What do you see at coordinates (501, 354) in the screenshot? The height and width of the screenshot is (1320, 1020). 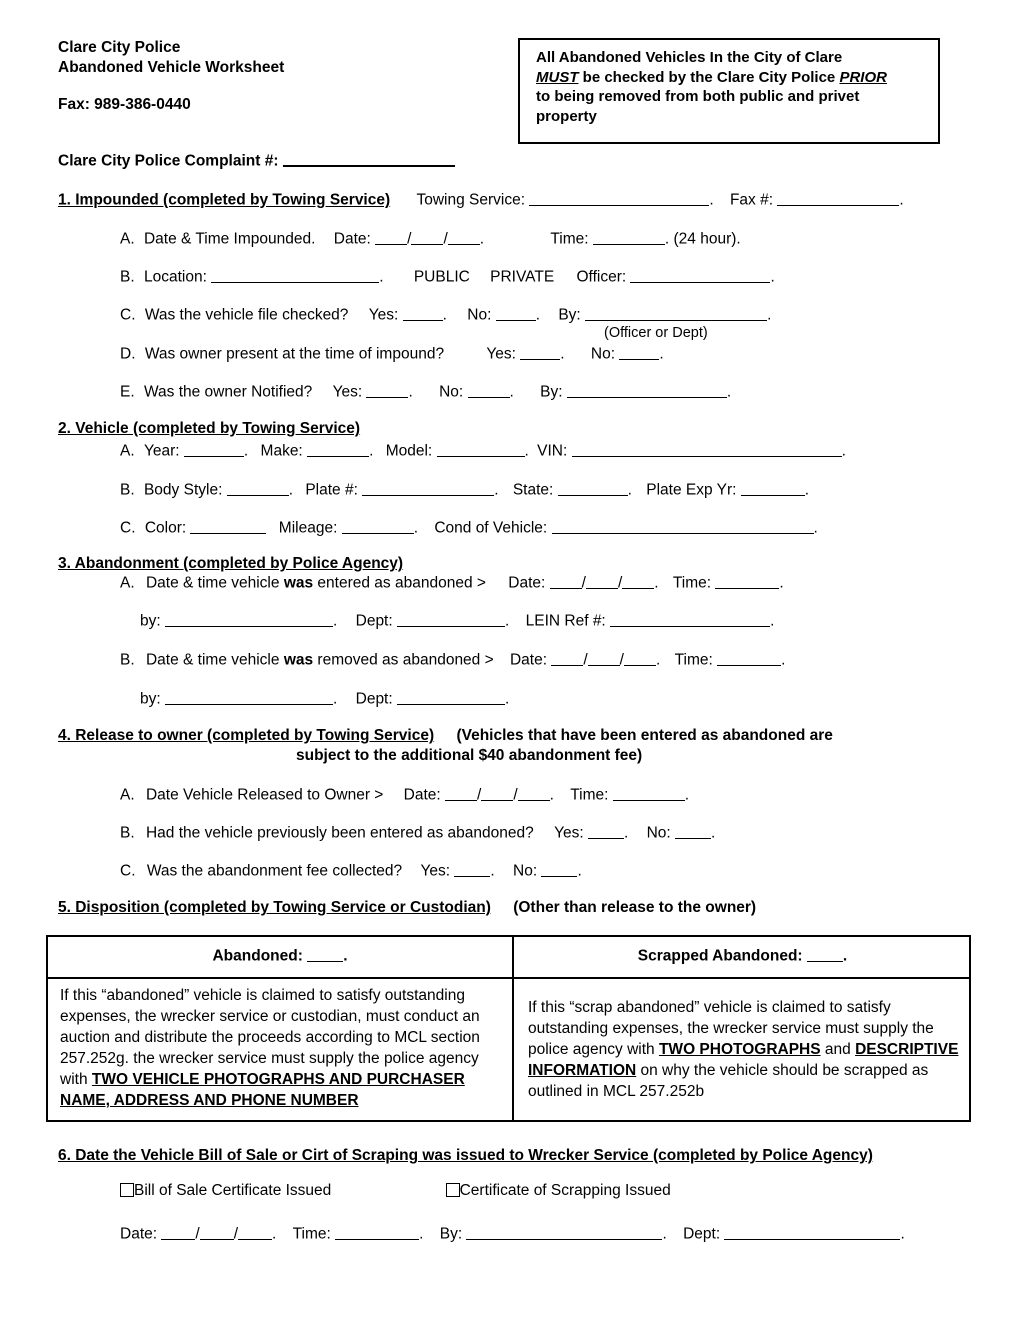 I see `owner-present-yes-label: Yes:` at bounding box center [501, 354].